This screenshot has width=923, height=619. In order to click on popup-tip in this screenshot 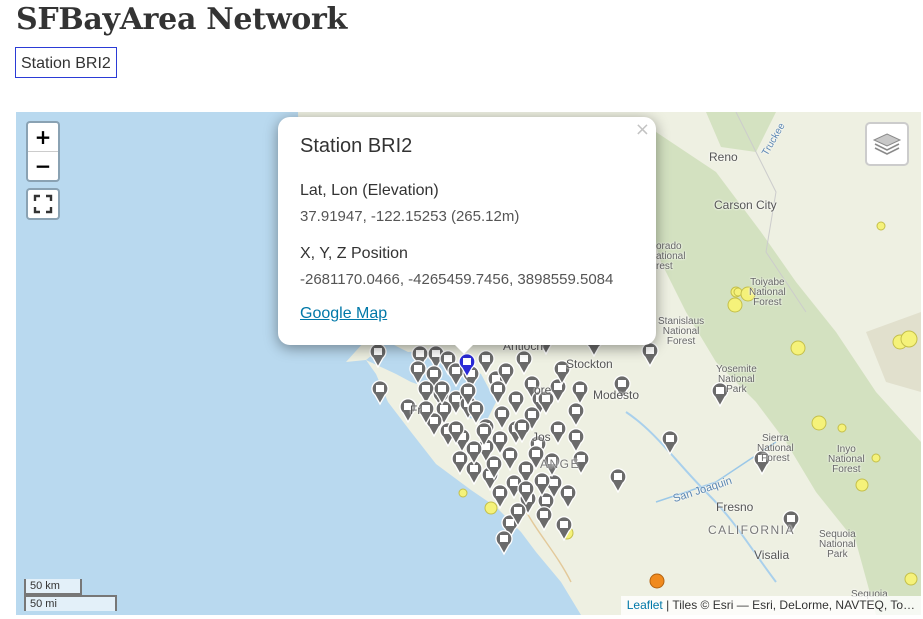, I will do `click(464, 349)`.